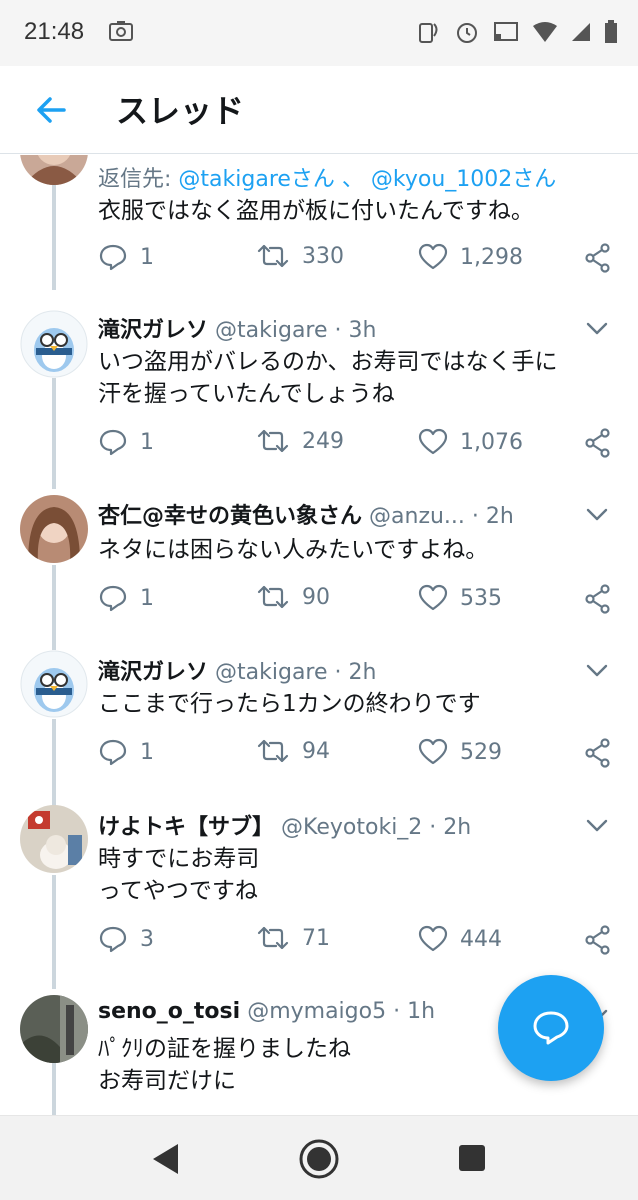  I want to click on nav-home-icon, so click(319, 1159).